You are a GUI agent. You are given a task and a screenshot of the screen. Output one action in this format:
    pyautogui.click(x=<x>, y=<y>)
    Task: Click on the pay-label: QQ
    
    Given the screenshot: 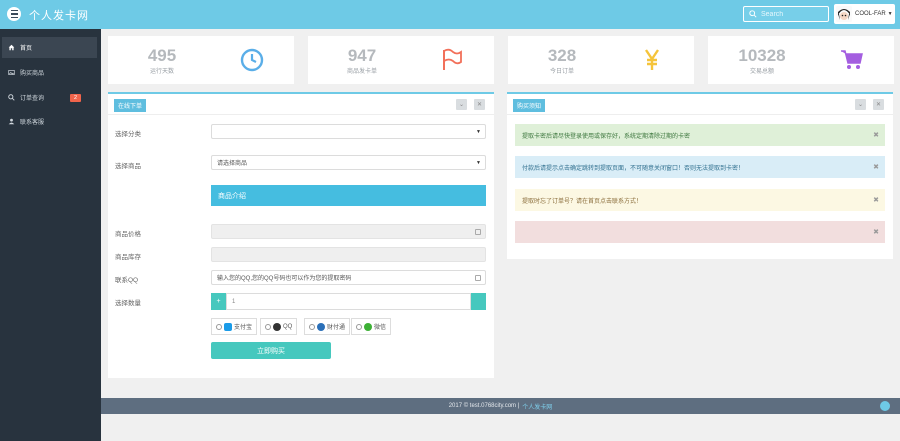 What is the action you would take?
    pyautogui.click(x=288, y=326)
    